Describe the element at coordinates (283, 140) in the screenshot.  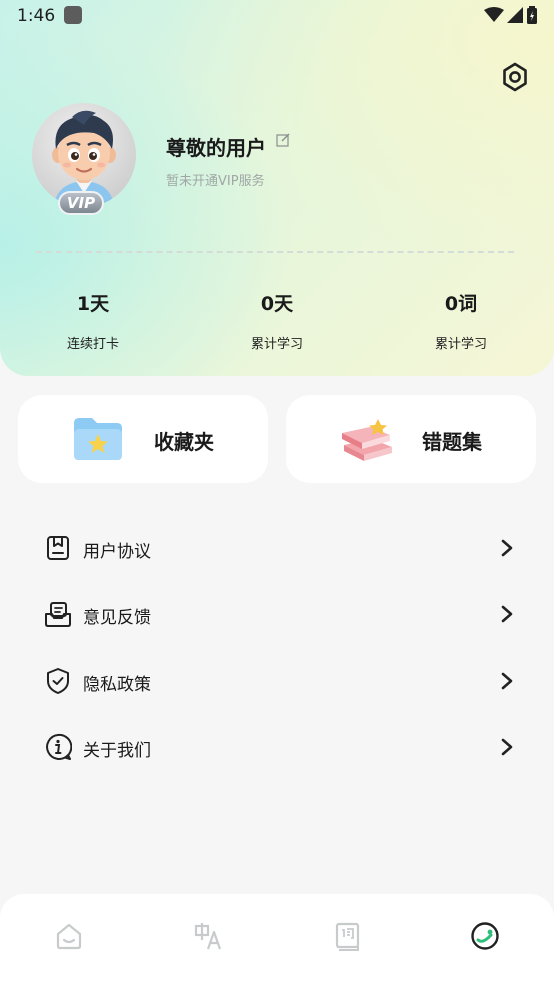
I see `edit-icon` at that location.